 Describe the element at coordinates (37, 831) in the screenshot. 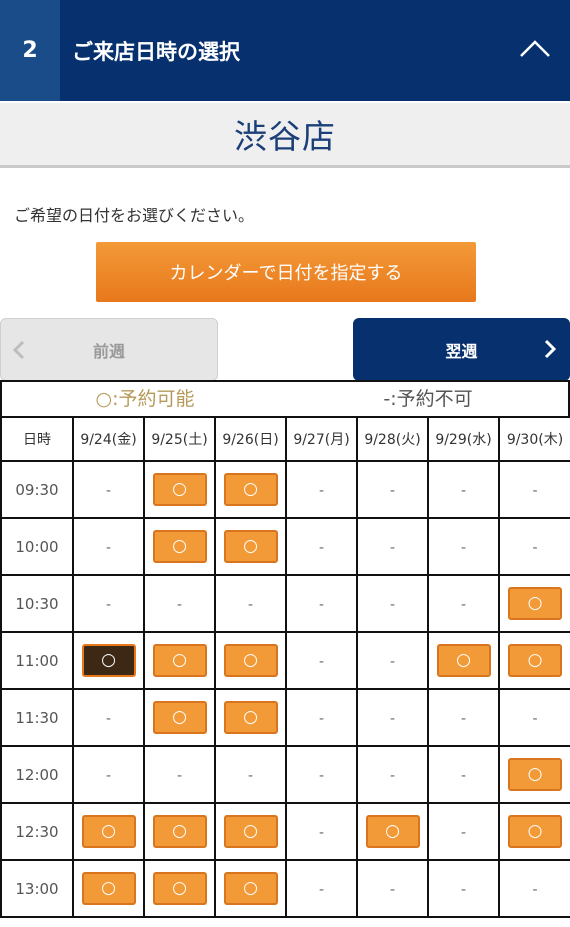

I see `time-label: 12:30` at that location.